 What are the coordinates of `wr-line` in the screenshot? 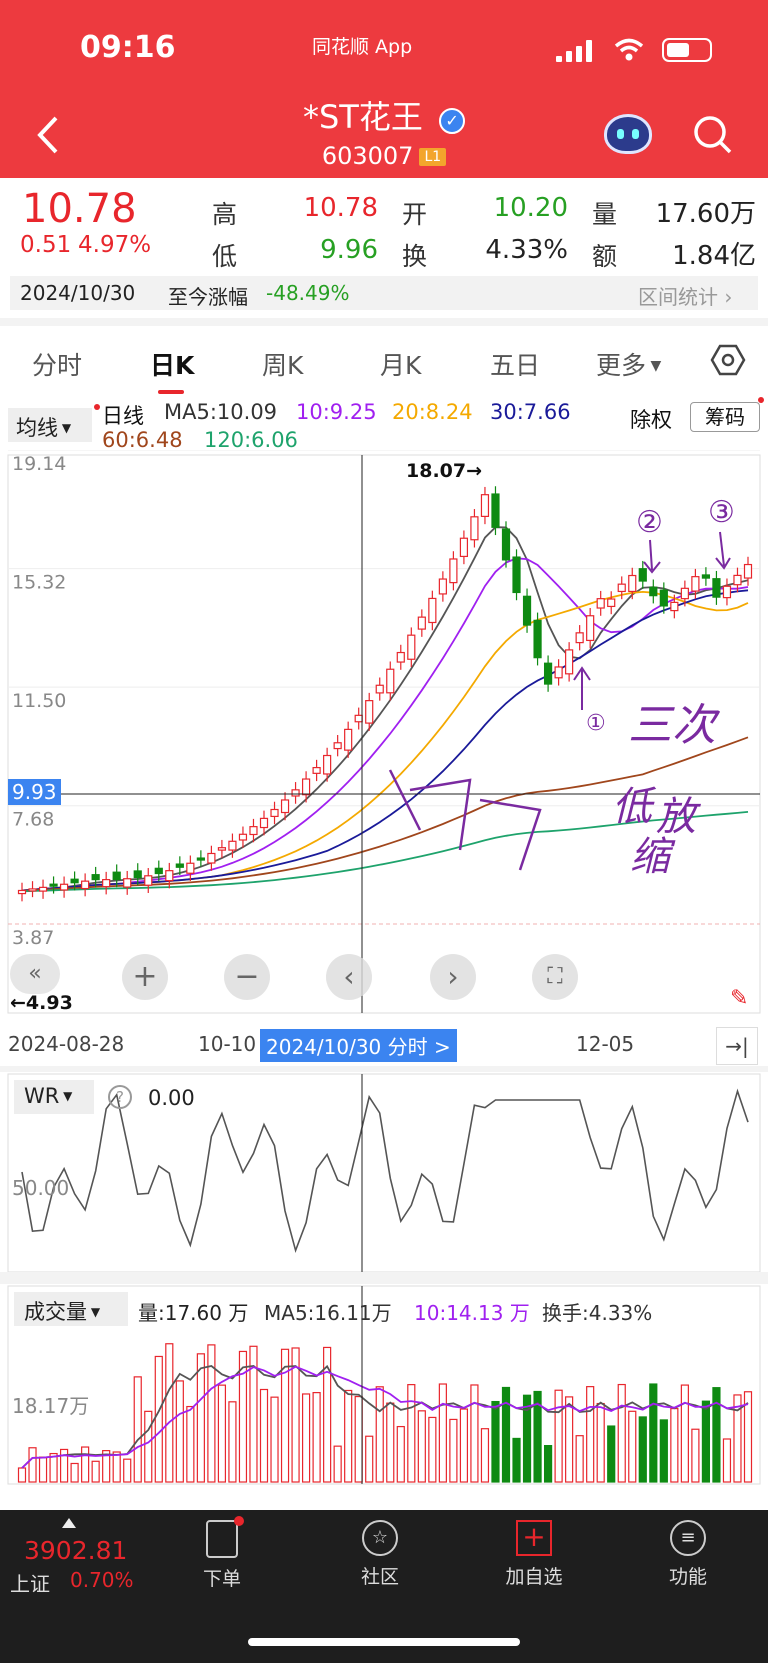 It's located at (385, 1171).